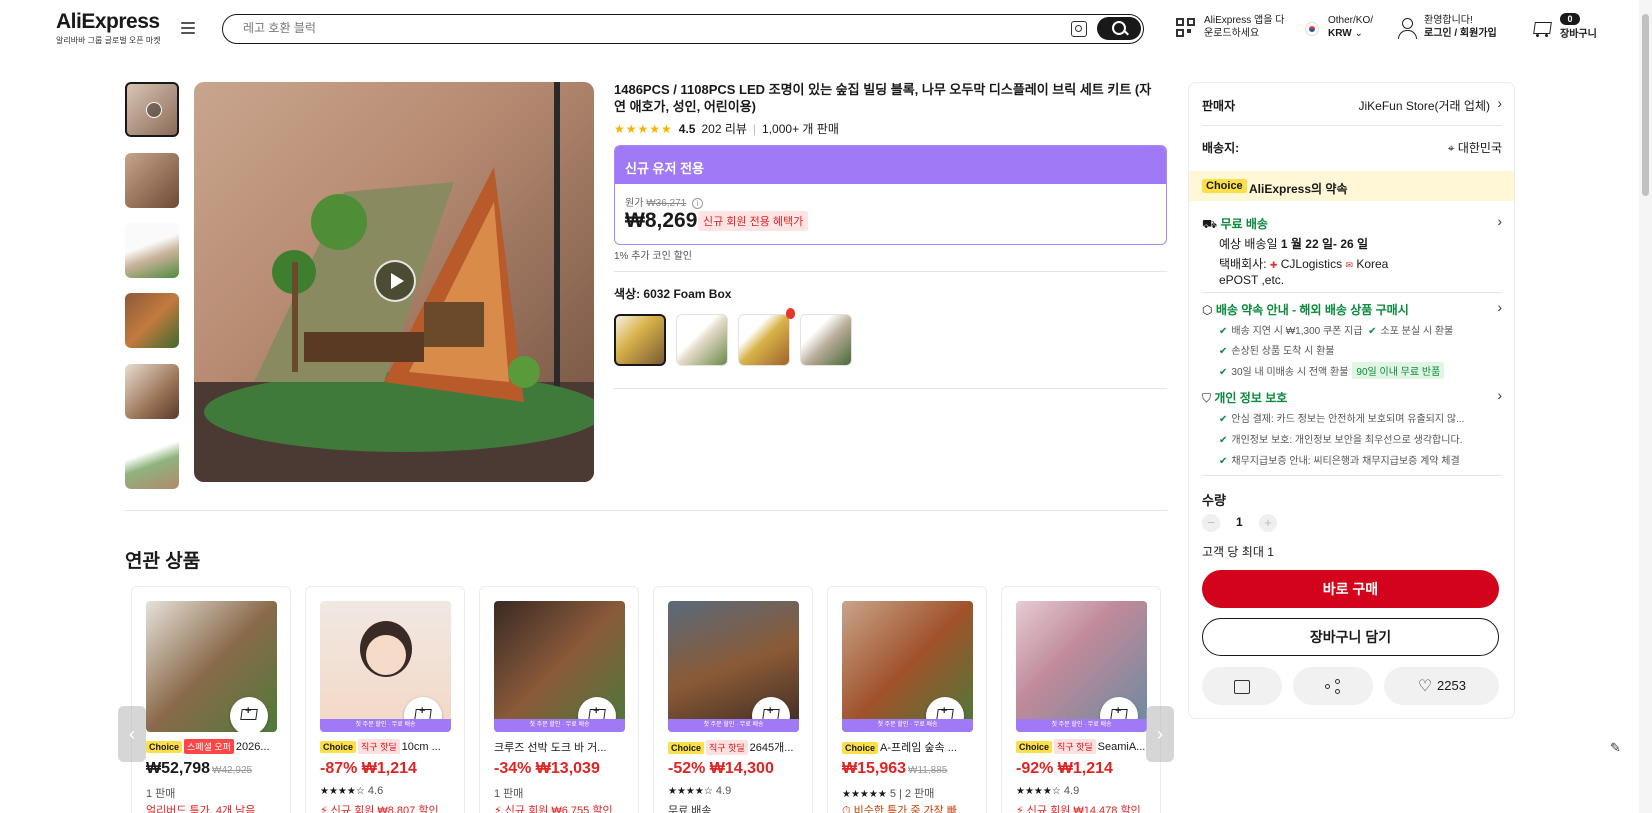 The image size is (1652, 813). Describe the element at coordinates (1079, 29) in the screenshot. I see `image-search-icon` at that location.